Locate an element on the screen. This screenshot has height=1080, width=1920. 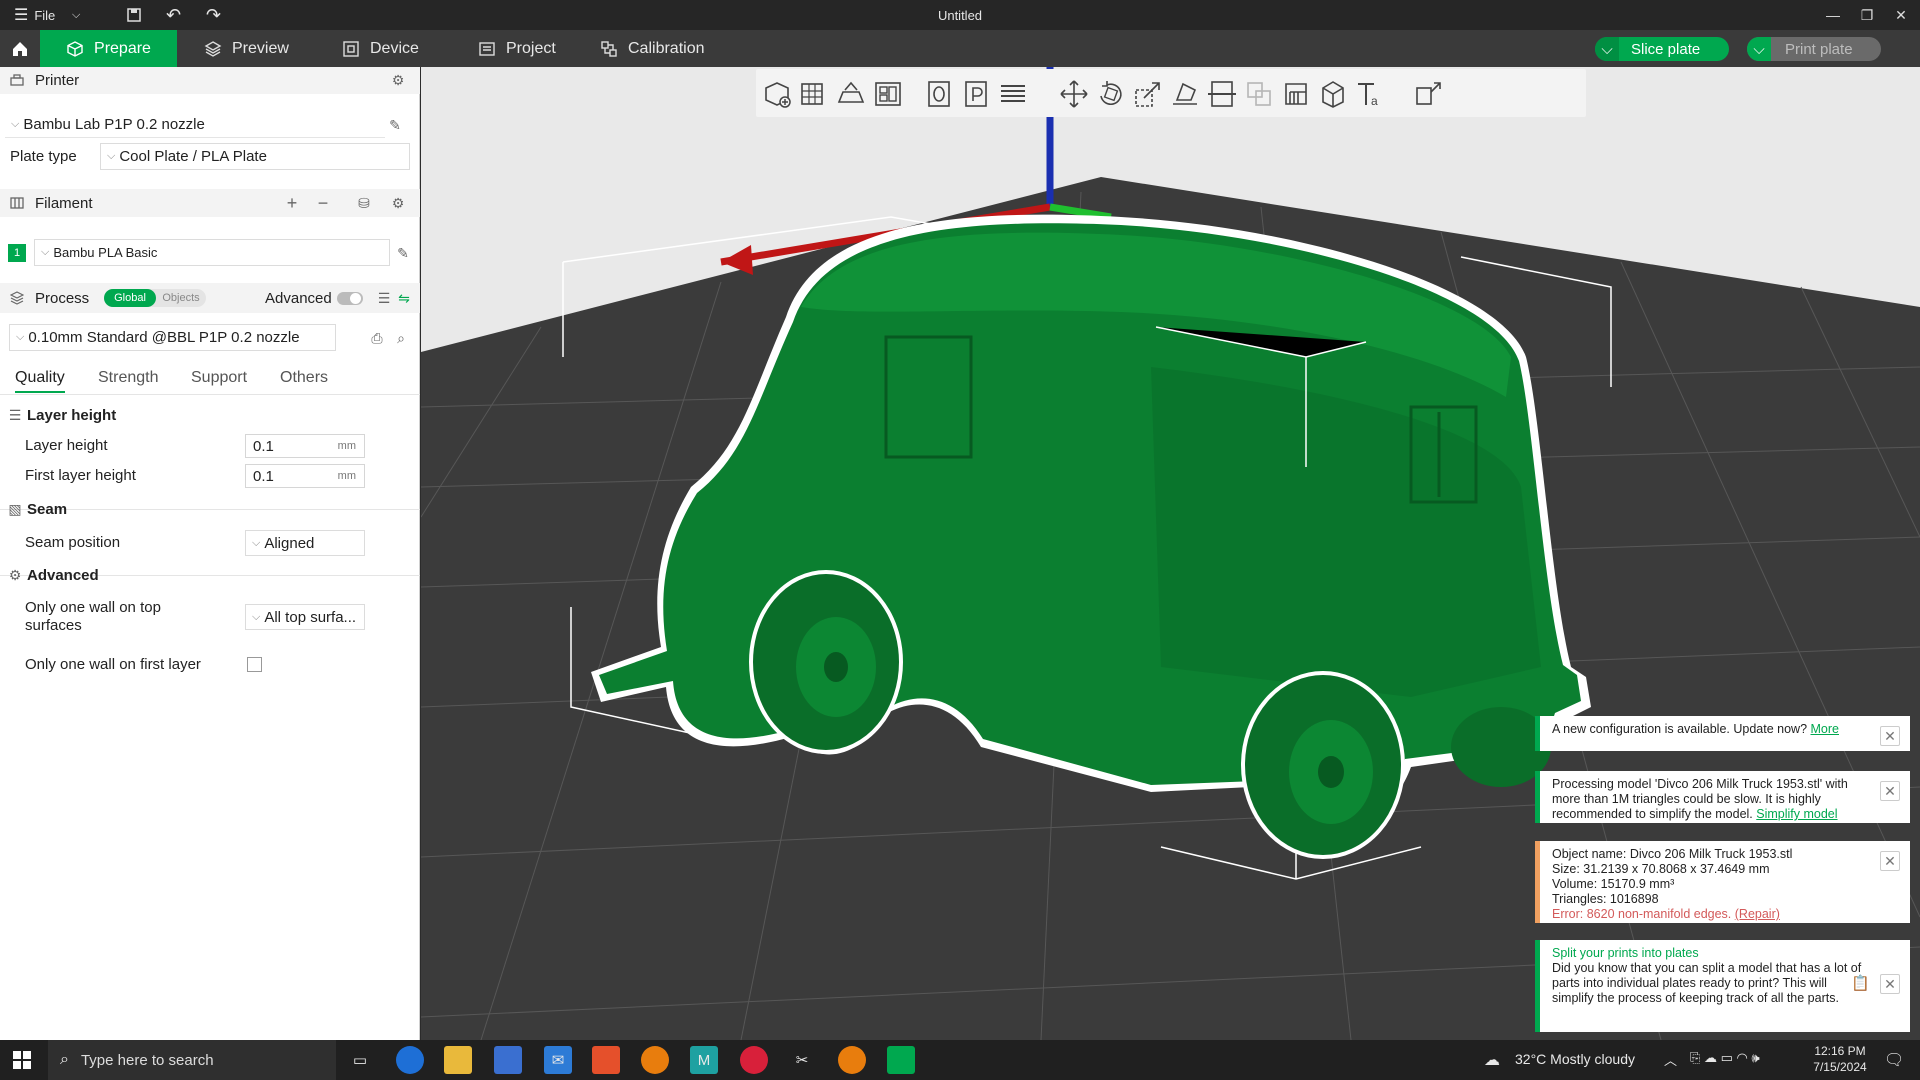
clock: 12:16 PM 7/15/2024 is located at coordinates (1840, 1059).